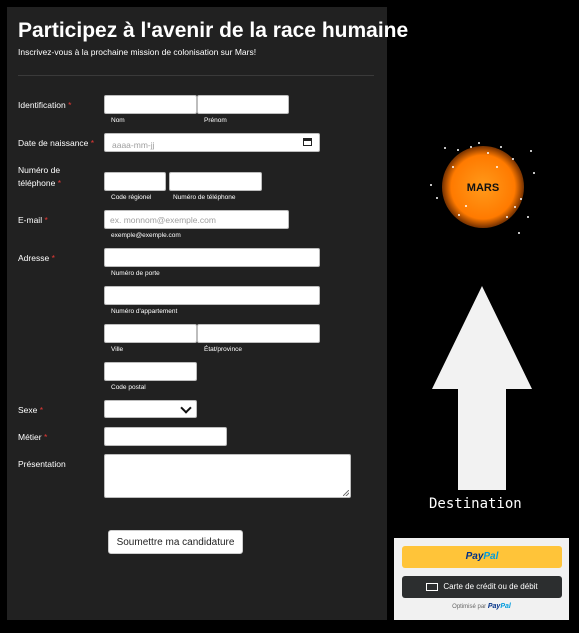 This screenshot has width=579, height=633. I want to click on phone-label-line1: Numéro de, so click(39, 170).